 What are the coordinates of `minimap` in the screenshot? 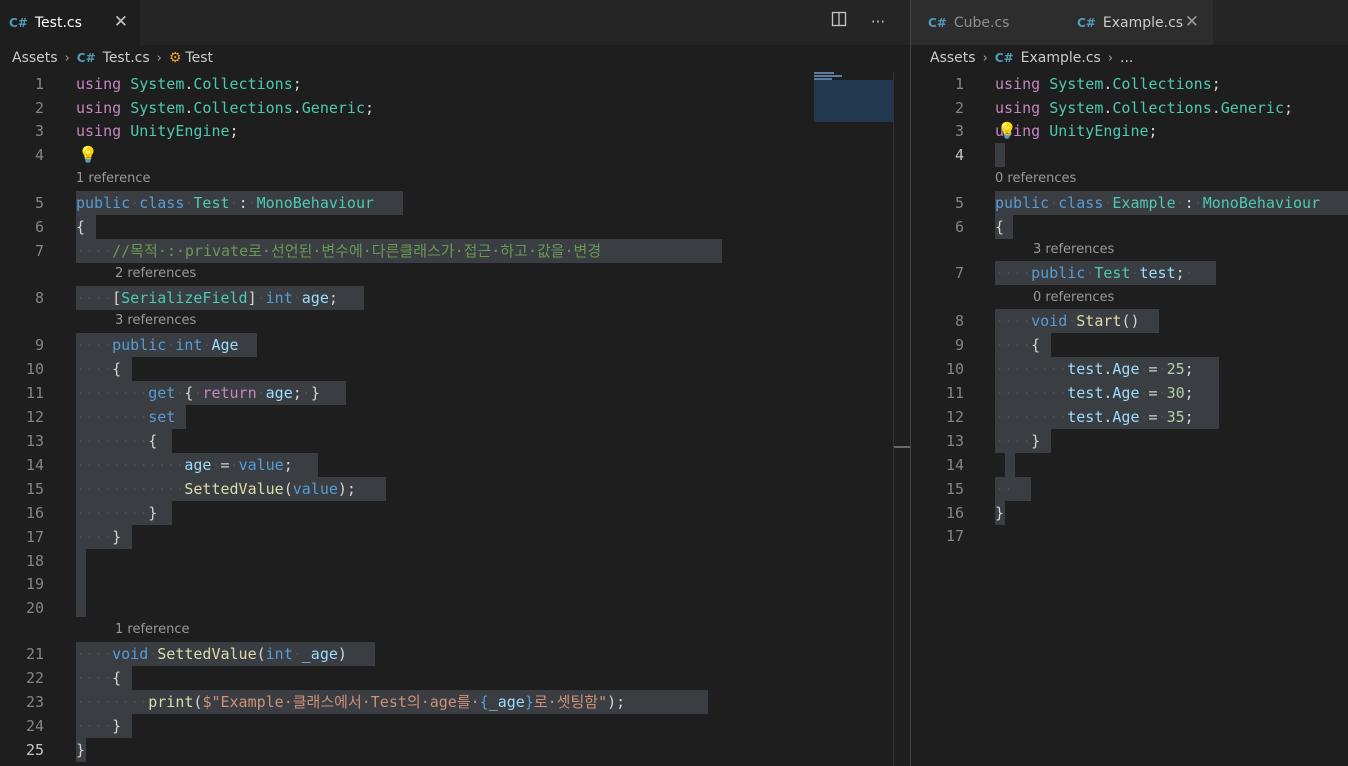 It's located at (853, 97).